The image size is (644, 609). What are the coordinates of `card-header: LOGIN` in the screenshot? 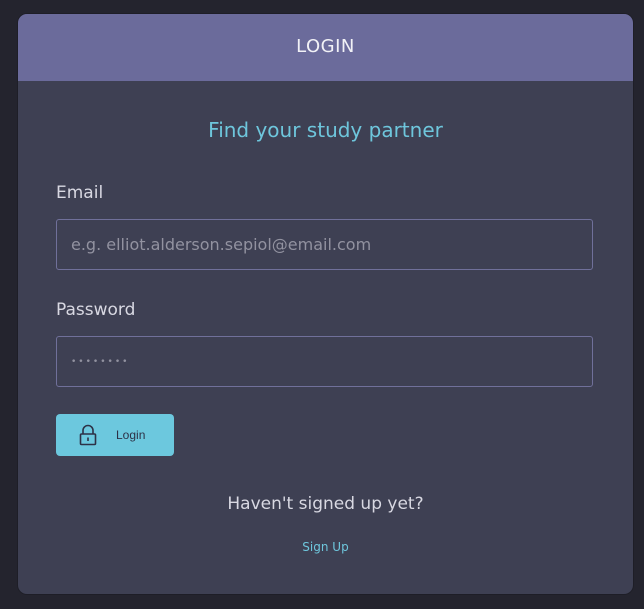 It's located at (325, 47).